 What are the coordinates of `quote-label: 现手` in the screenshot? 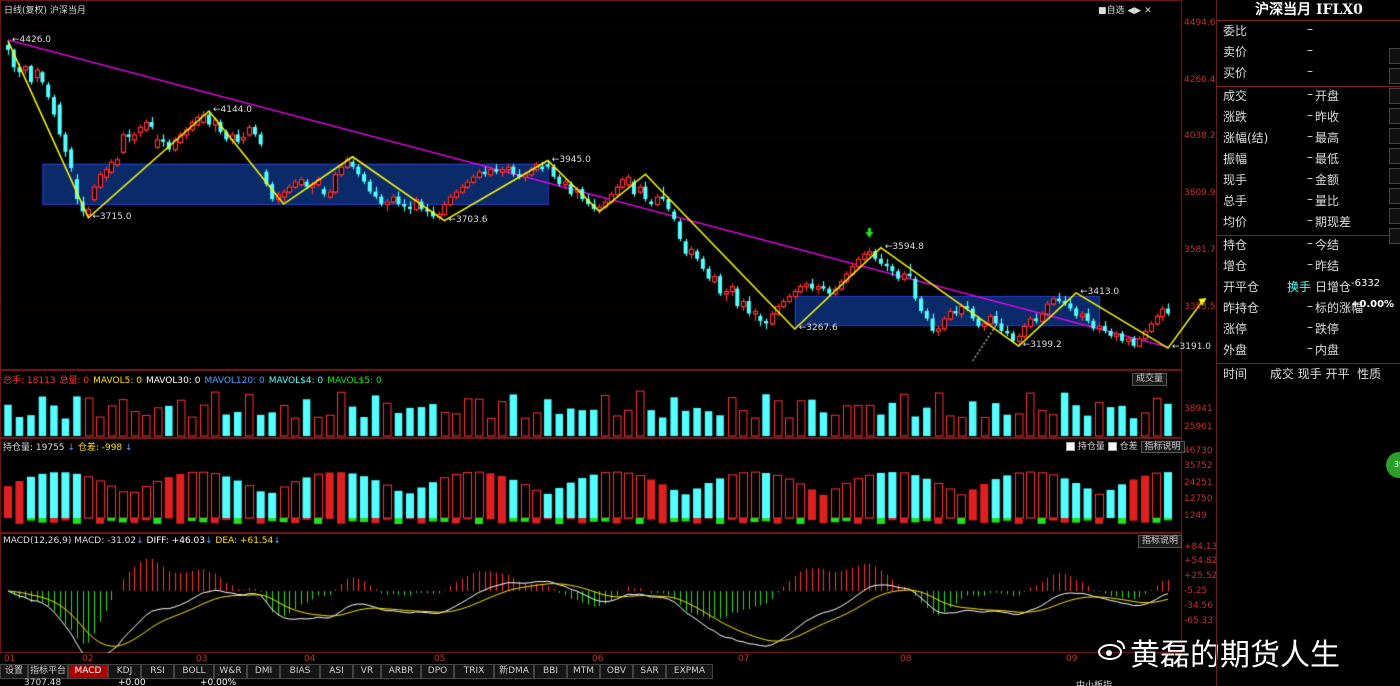 It's located at (1235, 180).